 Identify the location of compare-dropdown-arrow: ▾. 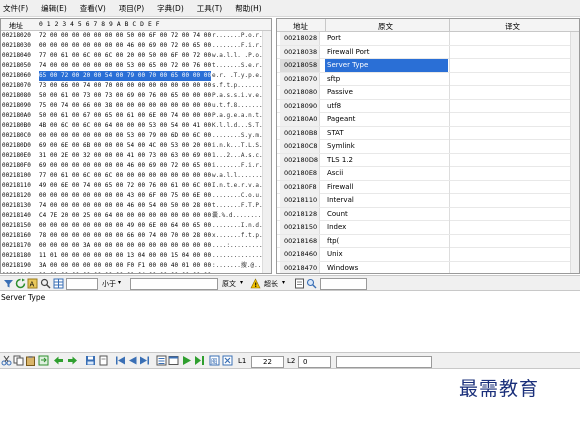
(119, 282).